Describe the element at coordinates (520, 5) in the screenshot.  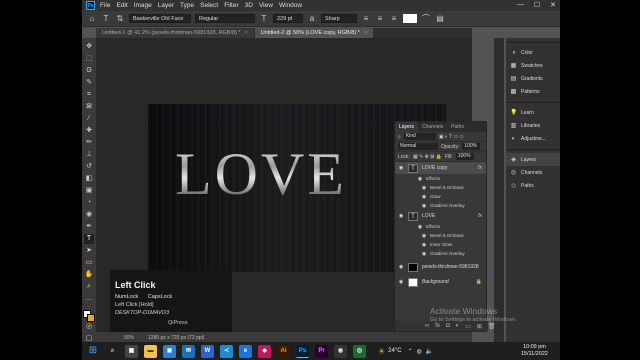
I see `minimize-button: —` at that location.